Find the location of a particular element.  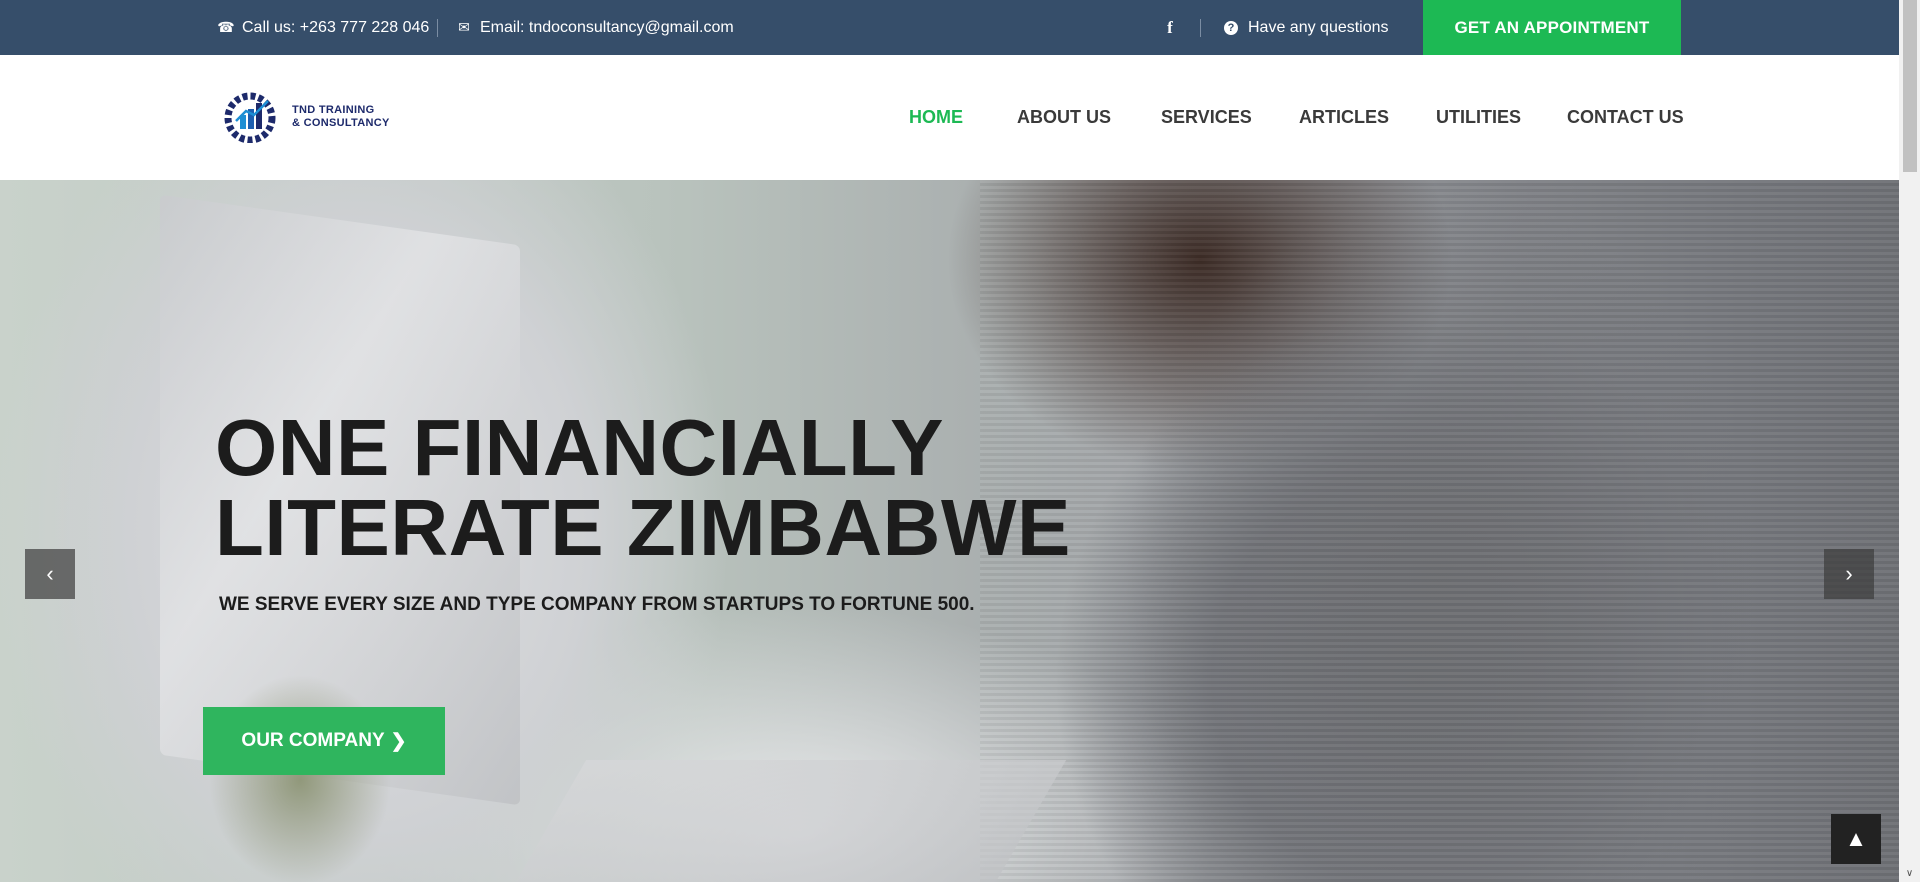

scrollbar-thumb is located at coordinates (1910, 86).